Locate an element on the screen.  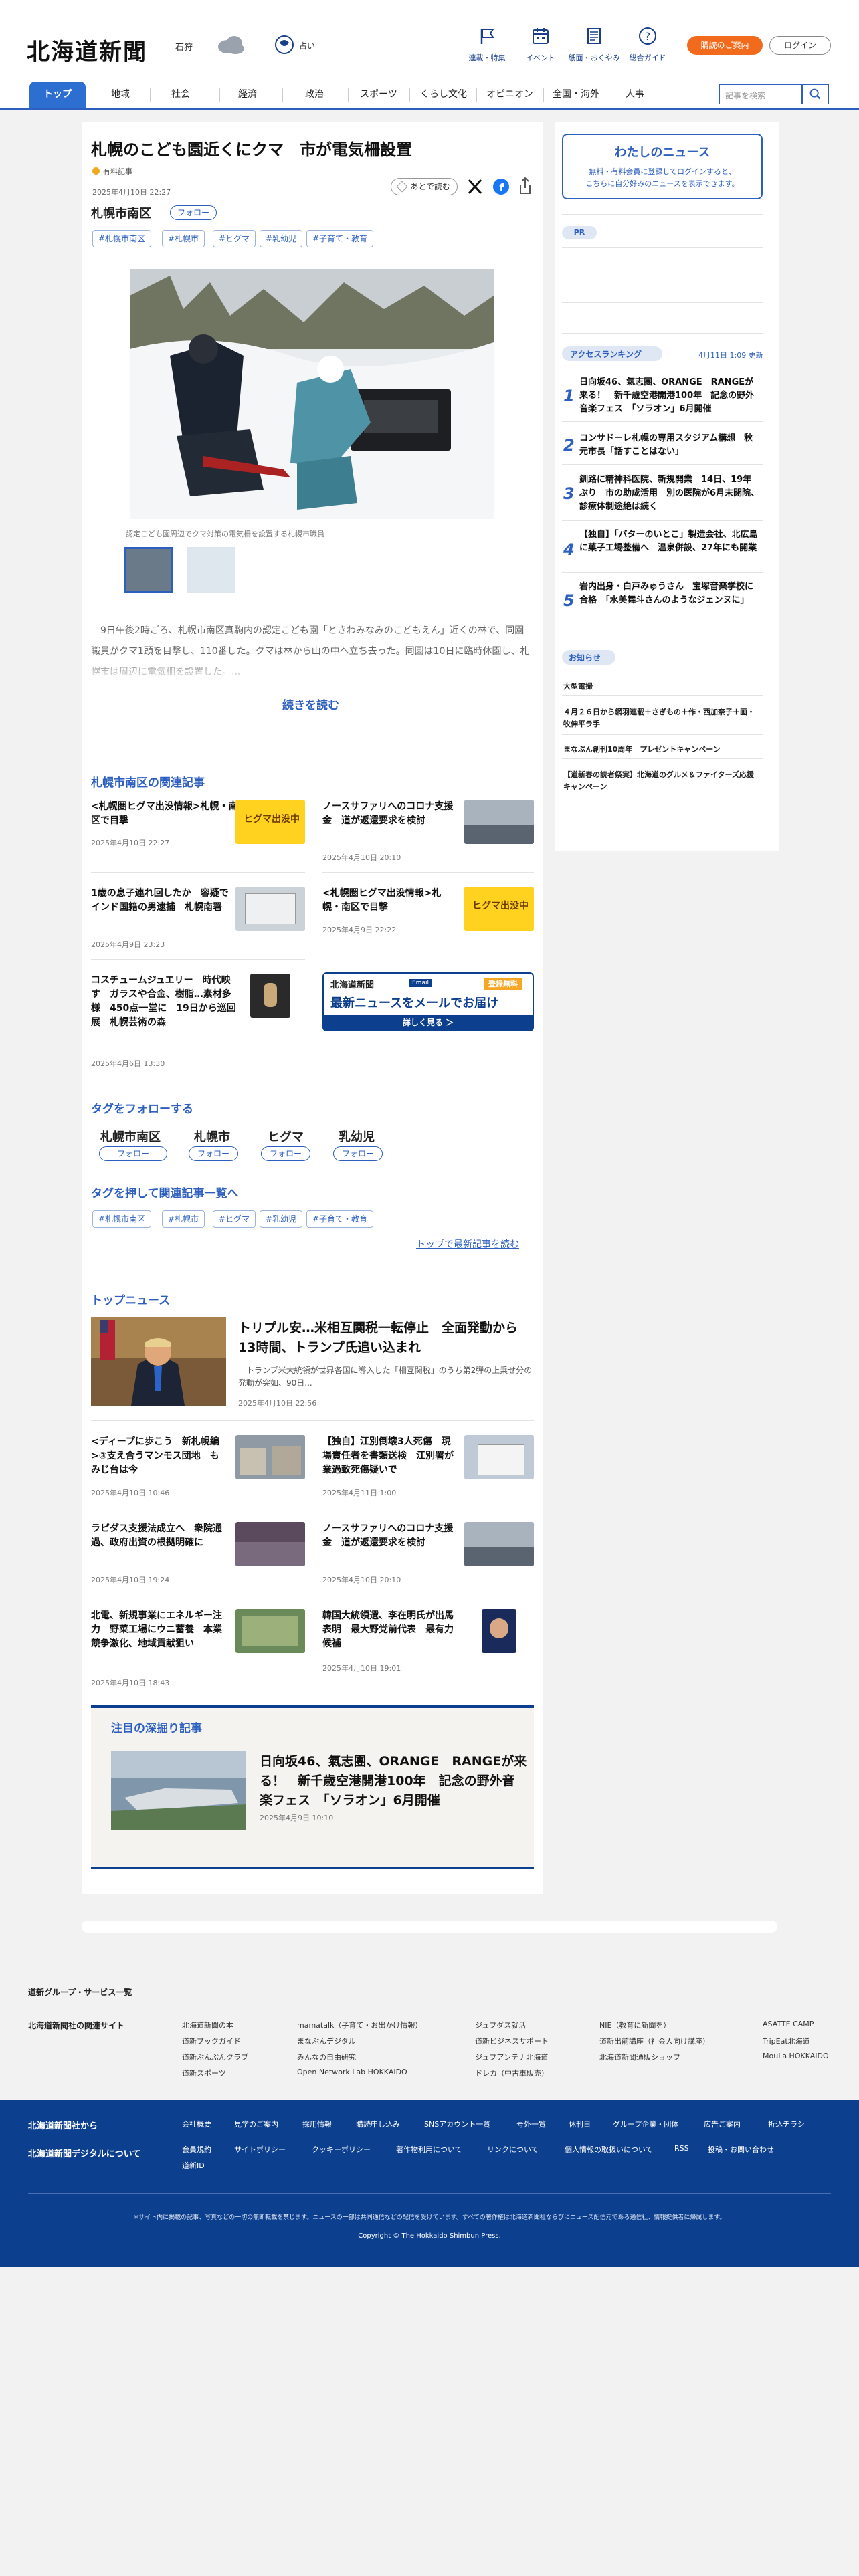
company-link: 購読申し込み is located at coordinates (378, 2124).